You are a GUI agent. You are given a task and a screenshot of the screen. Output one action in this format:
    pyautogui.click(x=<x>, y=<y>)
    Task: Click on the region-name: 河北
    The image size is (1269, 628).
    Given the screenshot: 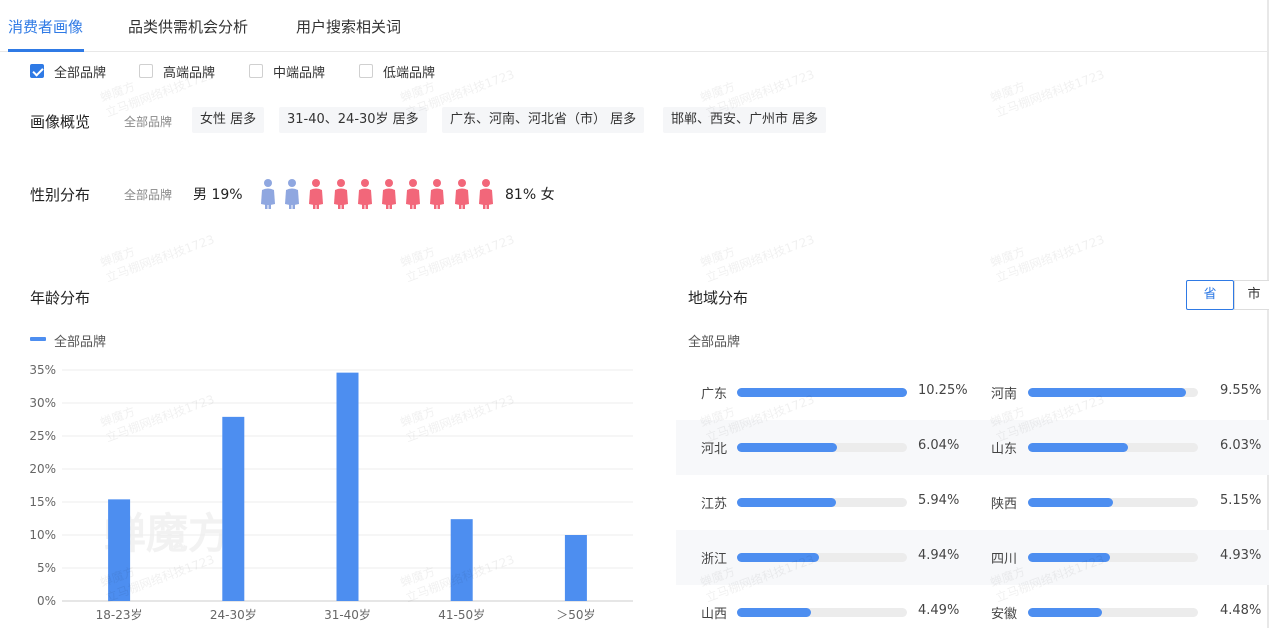 What is the action you would take?
    pyautogui.click(x=714, y=449)
    